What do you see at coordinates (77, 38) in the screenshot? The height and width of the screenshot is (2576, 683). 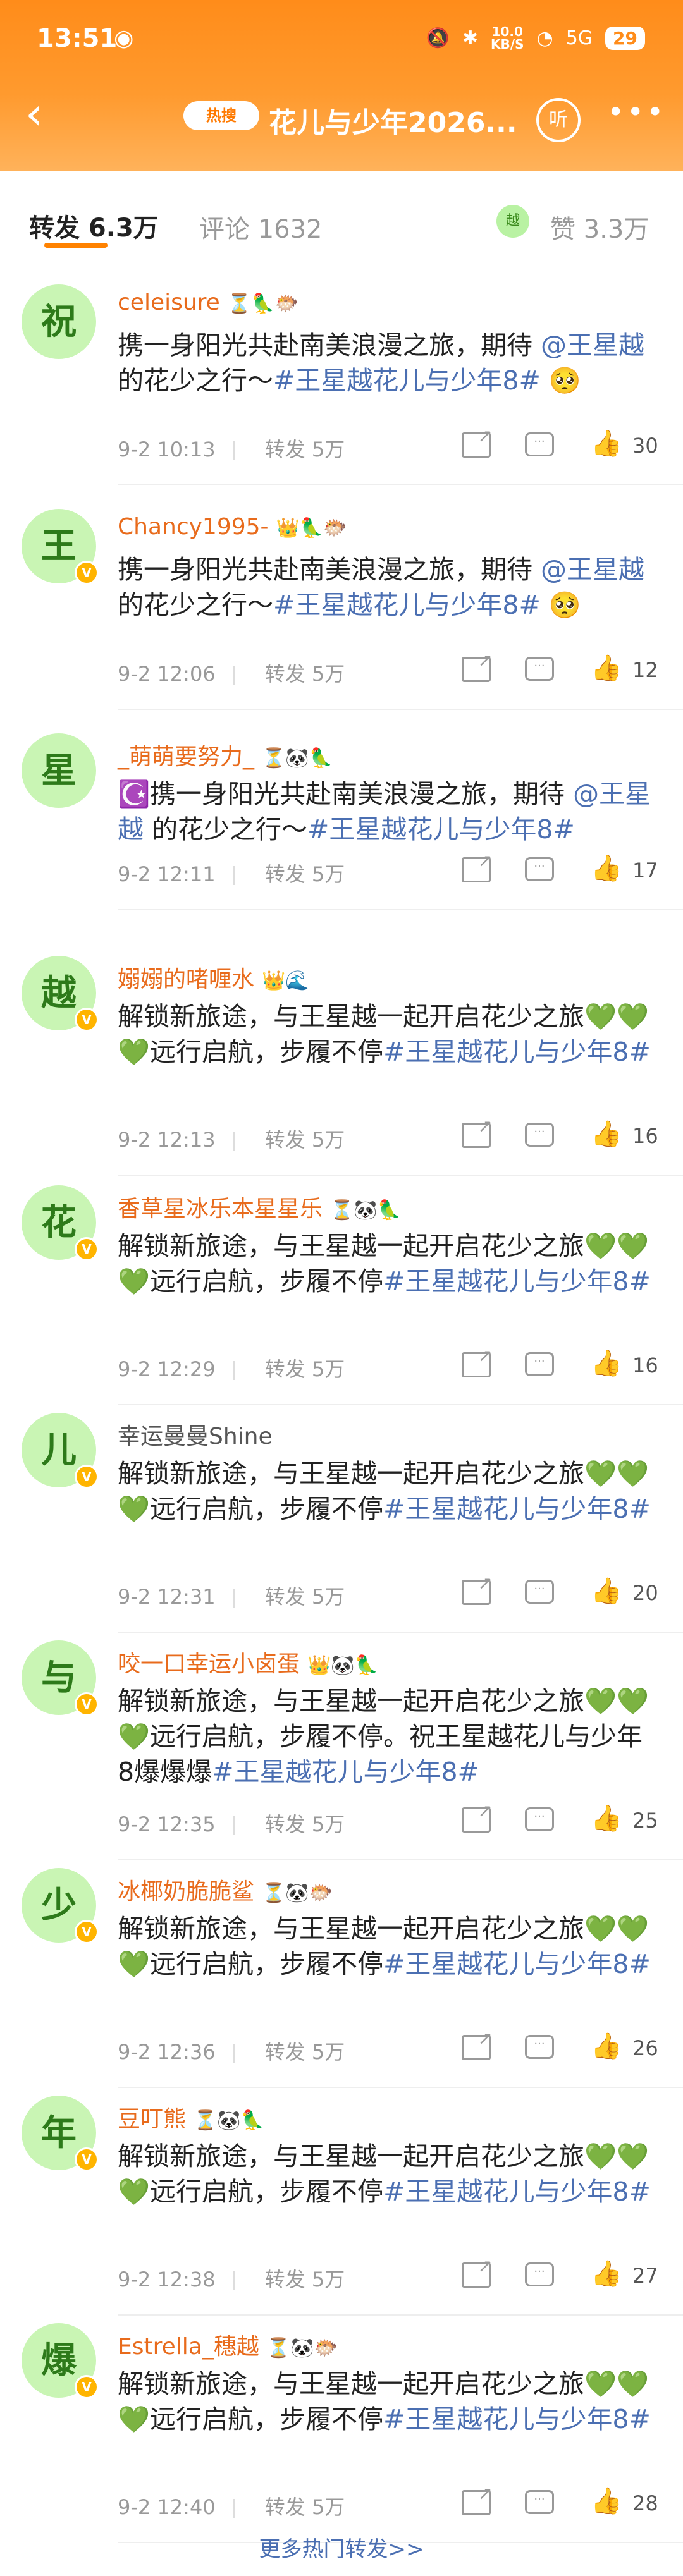 I see `status-time: 13:51` at bounding box center [77, 38].